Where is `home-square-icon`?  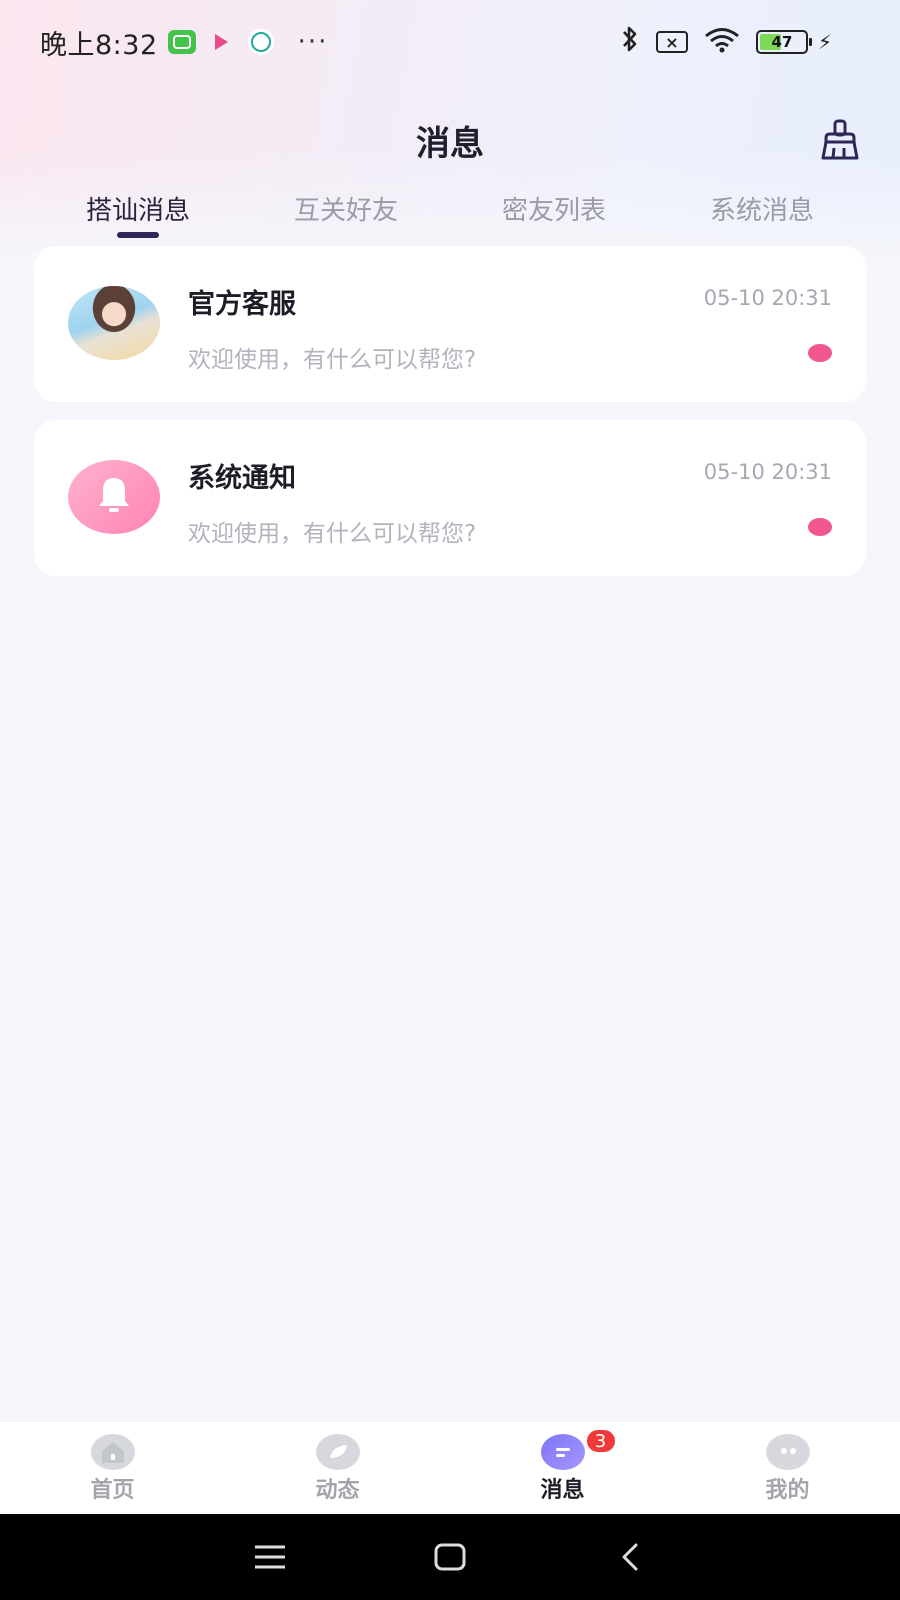 home-square-icon is located at coordinates (450, 1557).